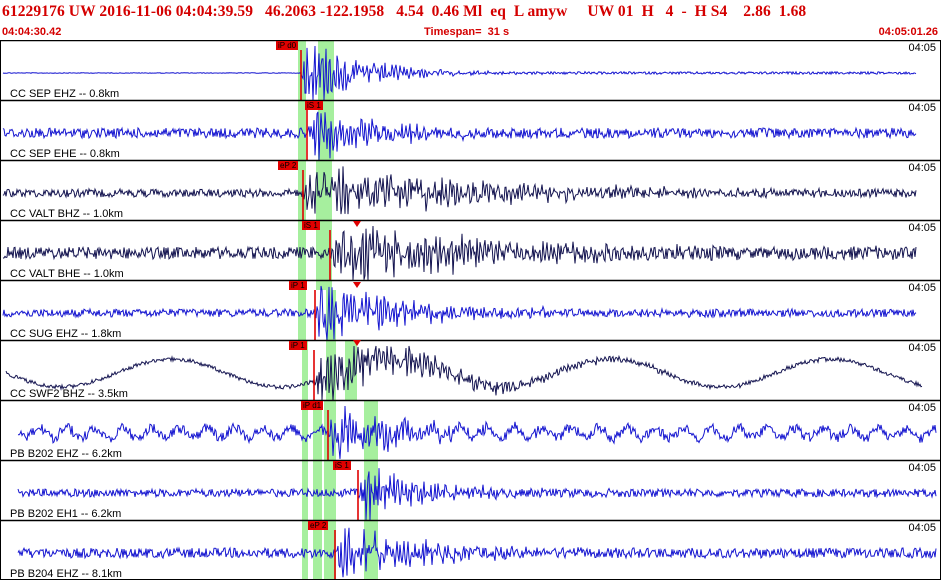 The width and height of the screenshot is (941, 580). Describe the element at coordinates (67, 274) in the screenshot. I see `channel-label: CC VALT BHE -- 1.0km` at that location.